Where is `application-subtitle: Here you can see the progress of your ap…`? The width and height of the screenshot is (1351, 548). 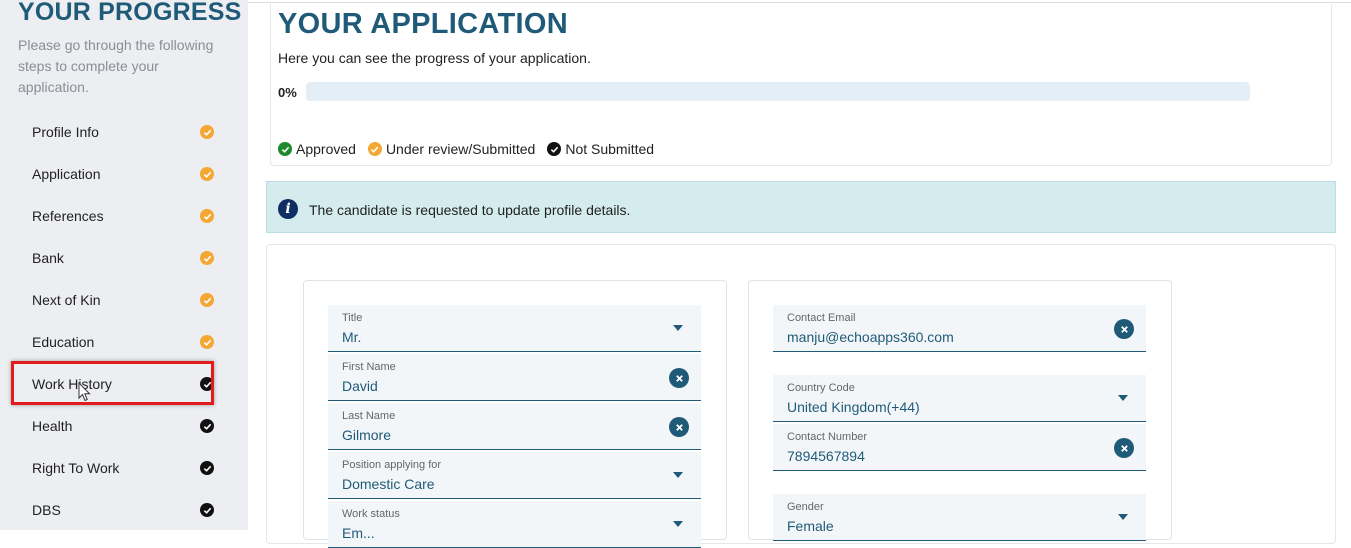 application-subtitle: Here you can see the progress of your ap… is located at coordinates (434, 58).